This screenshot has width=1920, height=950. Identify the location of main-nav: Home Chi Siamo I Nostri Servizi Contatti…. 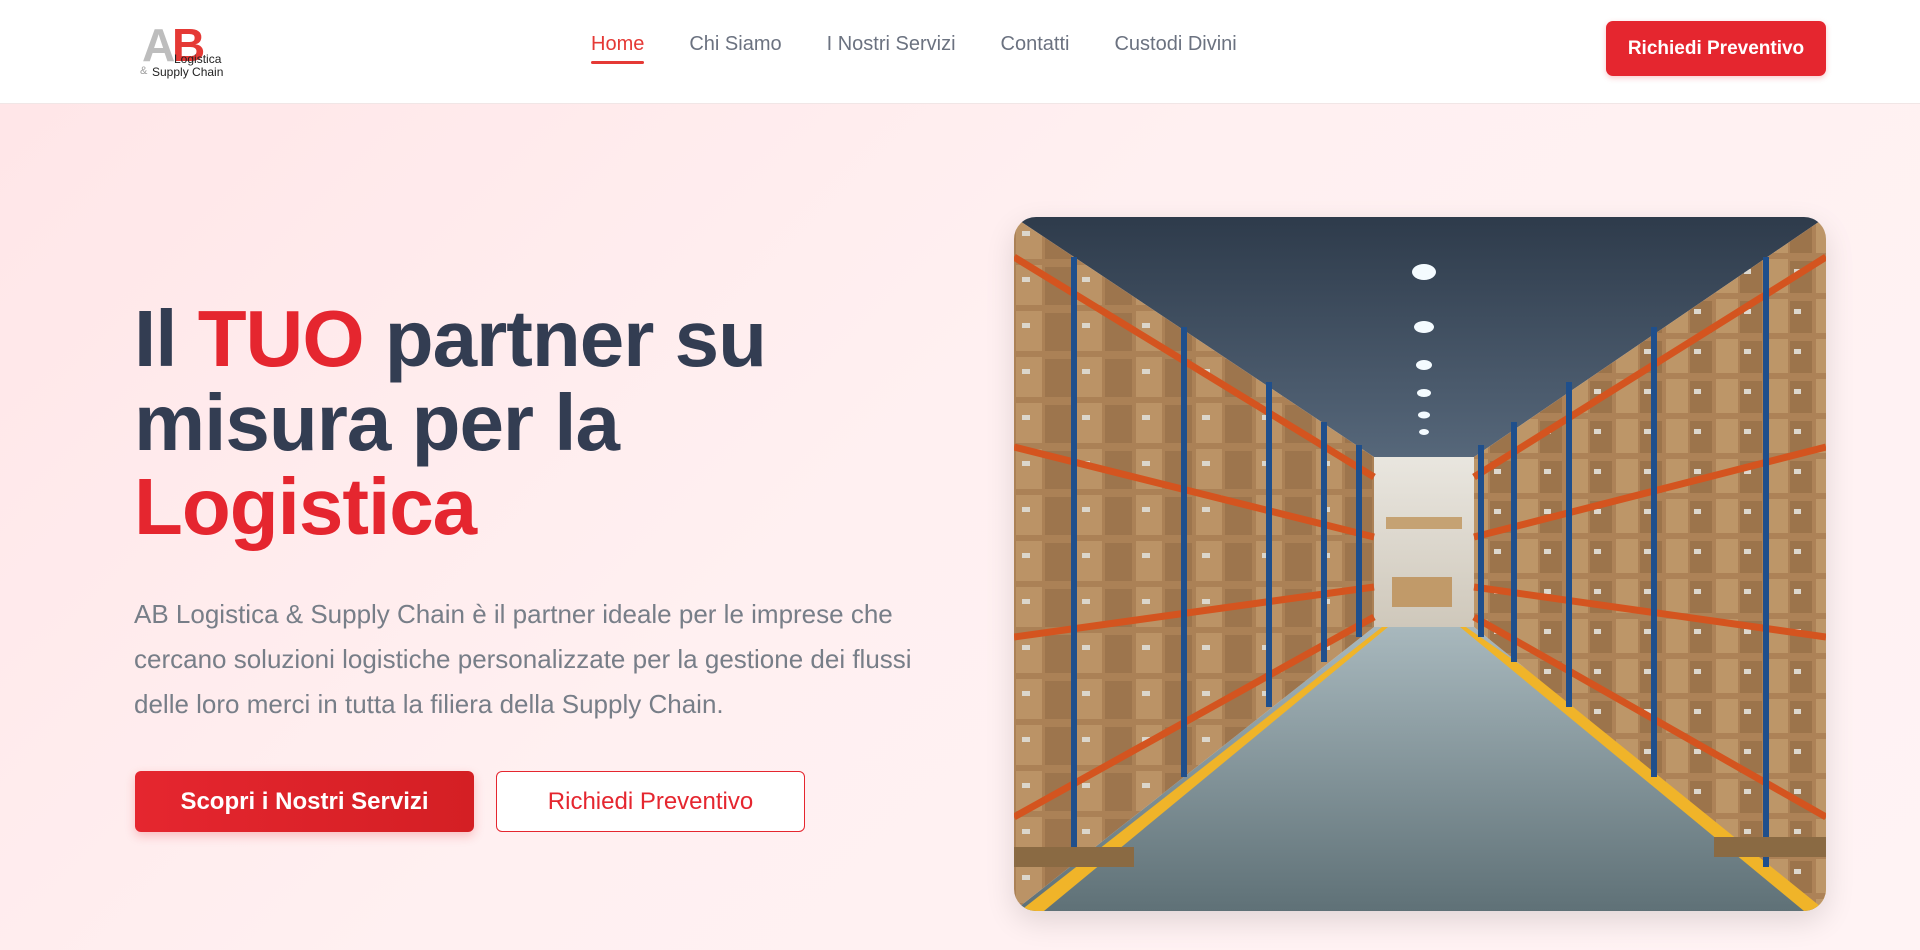
(914, 50).